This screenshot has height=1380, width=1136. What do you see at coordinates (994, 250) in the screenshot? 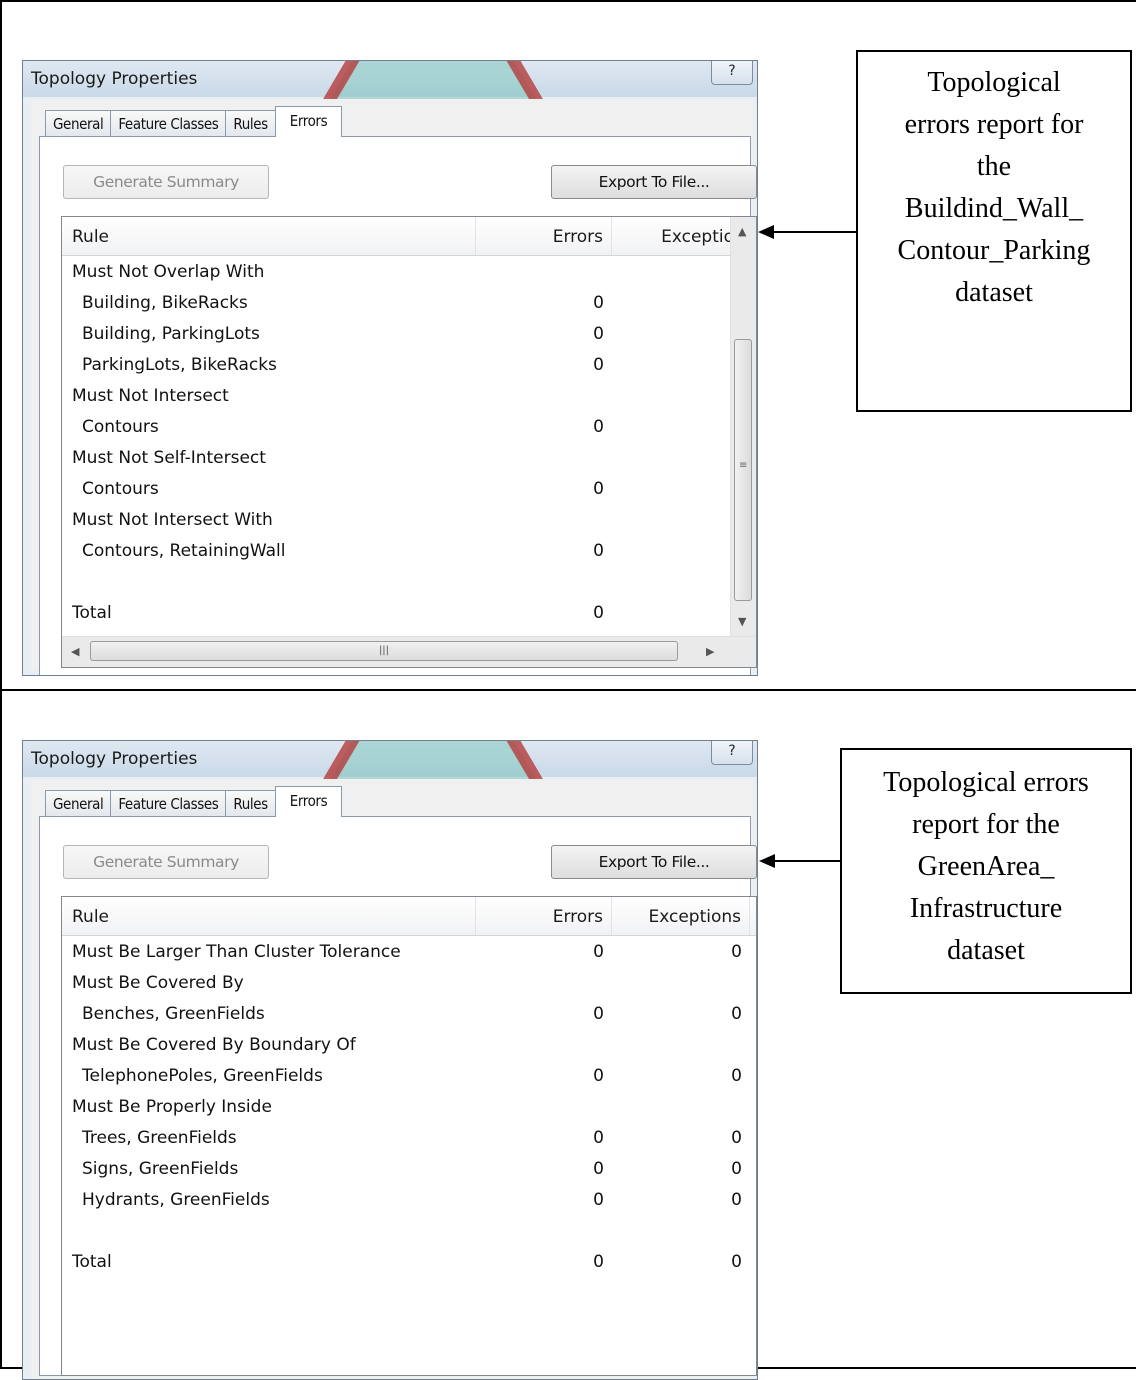
I see `callout-text: Contour_Parking` at bounding box center [994, 250].